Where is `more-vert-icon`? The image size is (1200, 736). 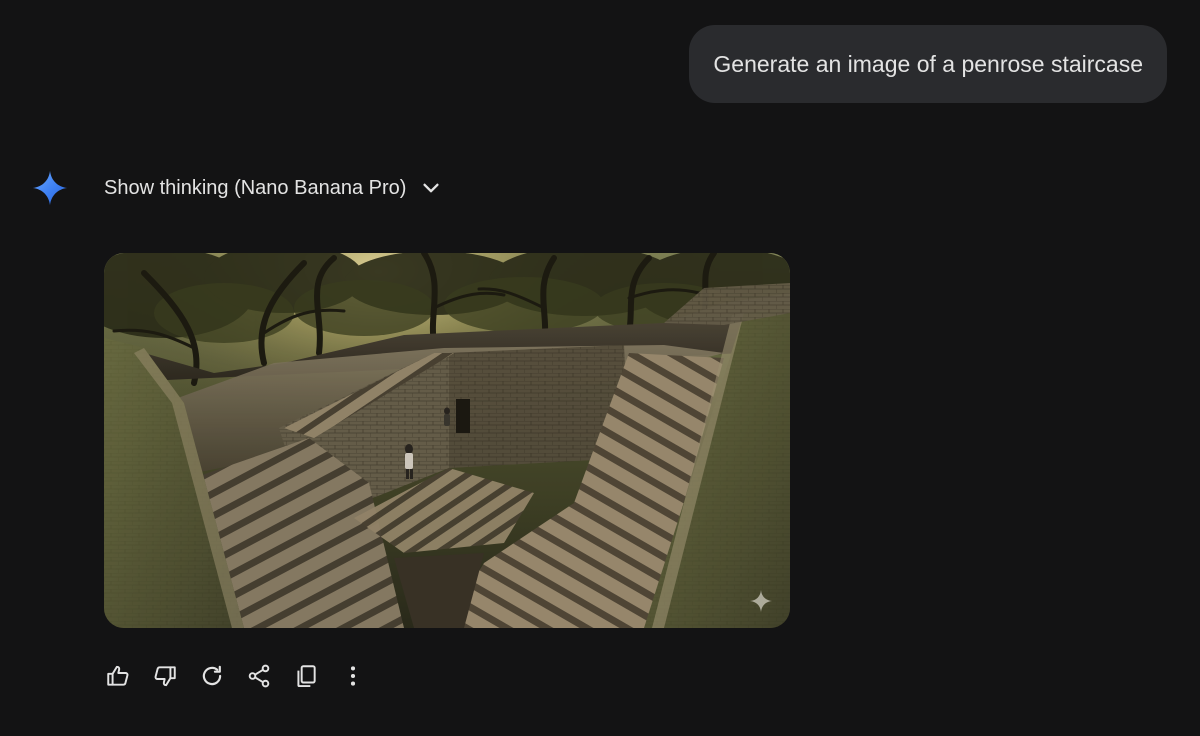 more-vert-icon is located at coordinates (353, 676).